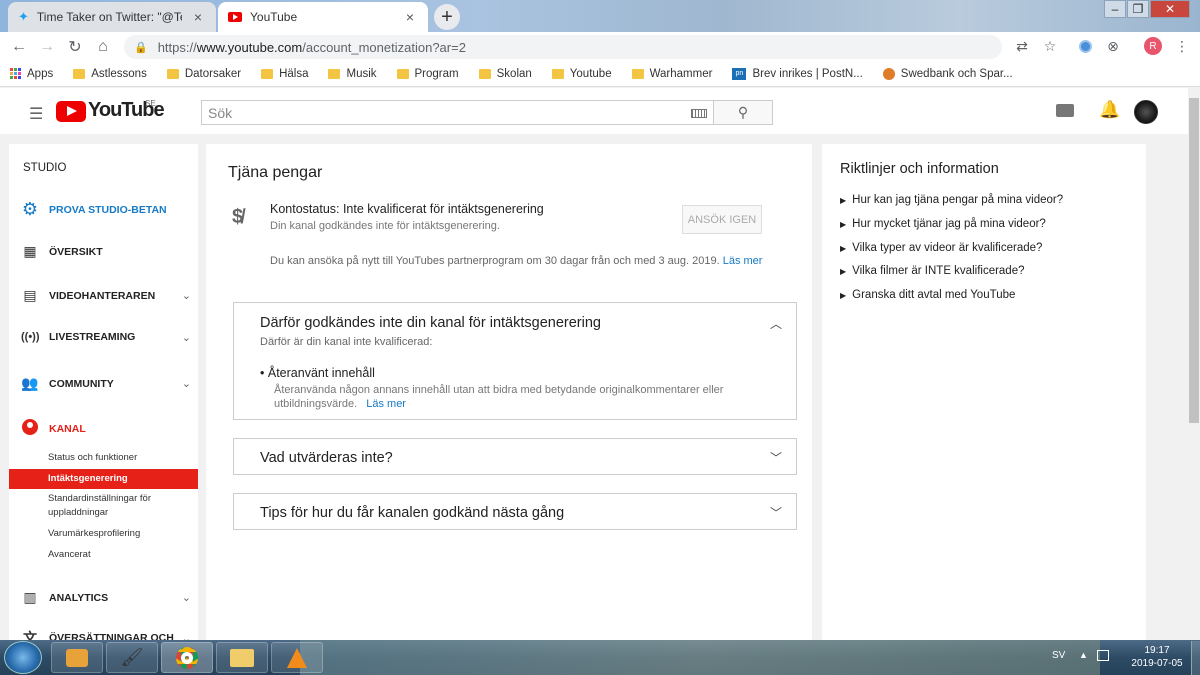  What do you see at coordinates (1153, 46) in the screenshot?
I see `profile-avatar: R` at bounding box center [1153, 46].